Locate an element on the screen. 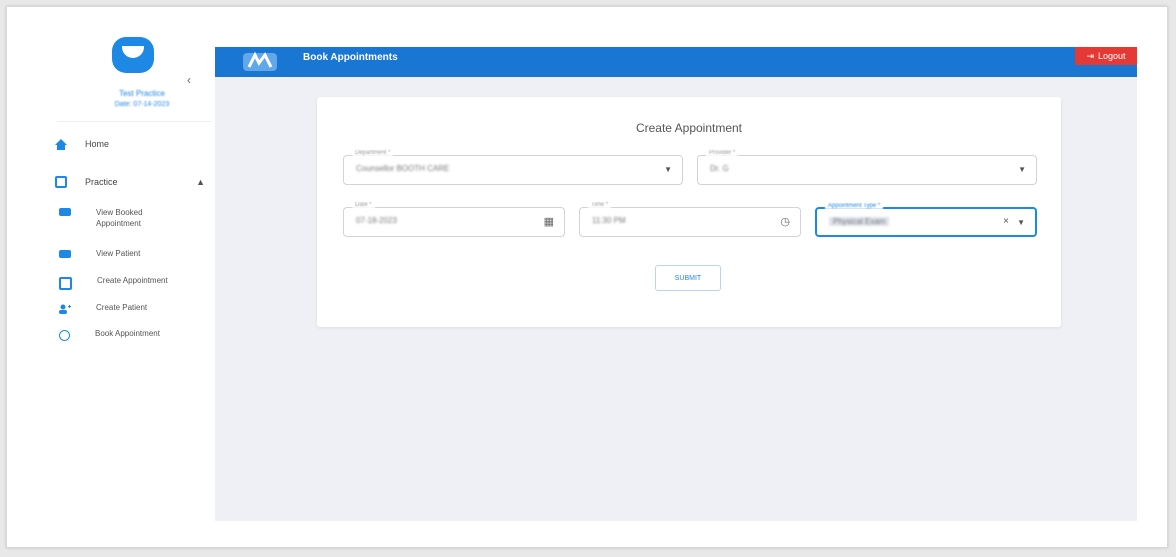 This screenshot has height=557, width=1176. sidebar-item-create-appointment: Create Appointment is located at coordinates (113, 283).